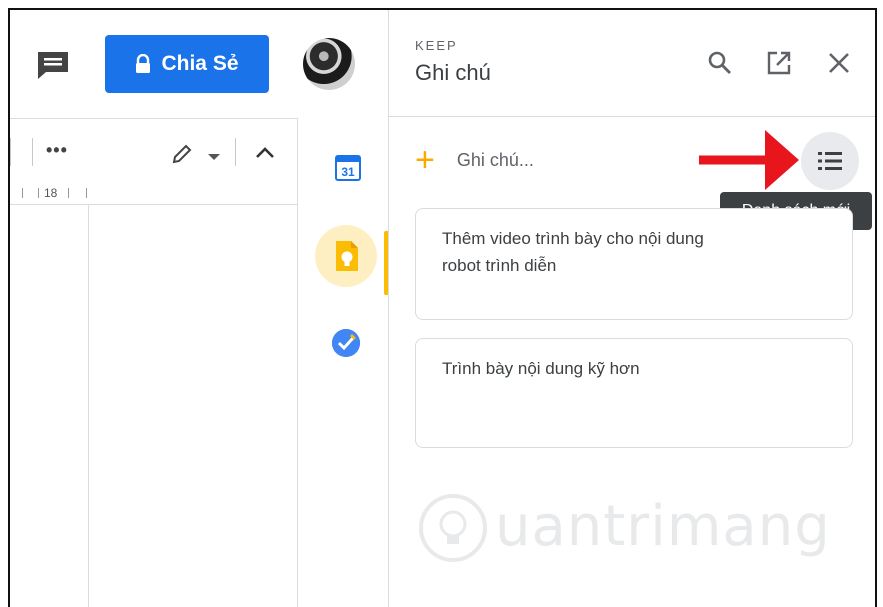 The image size is (883, 607). I want to click on keep-app-label: KEEP, so click(436, 45).